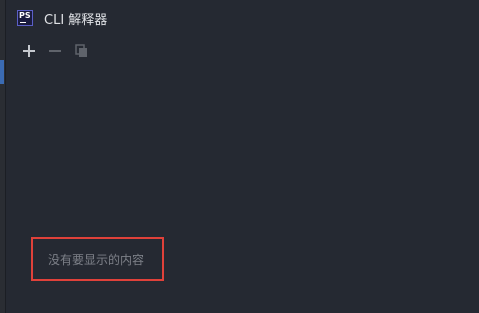  I want to click on copy-button, so click(81, 51).